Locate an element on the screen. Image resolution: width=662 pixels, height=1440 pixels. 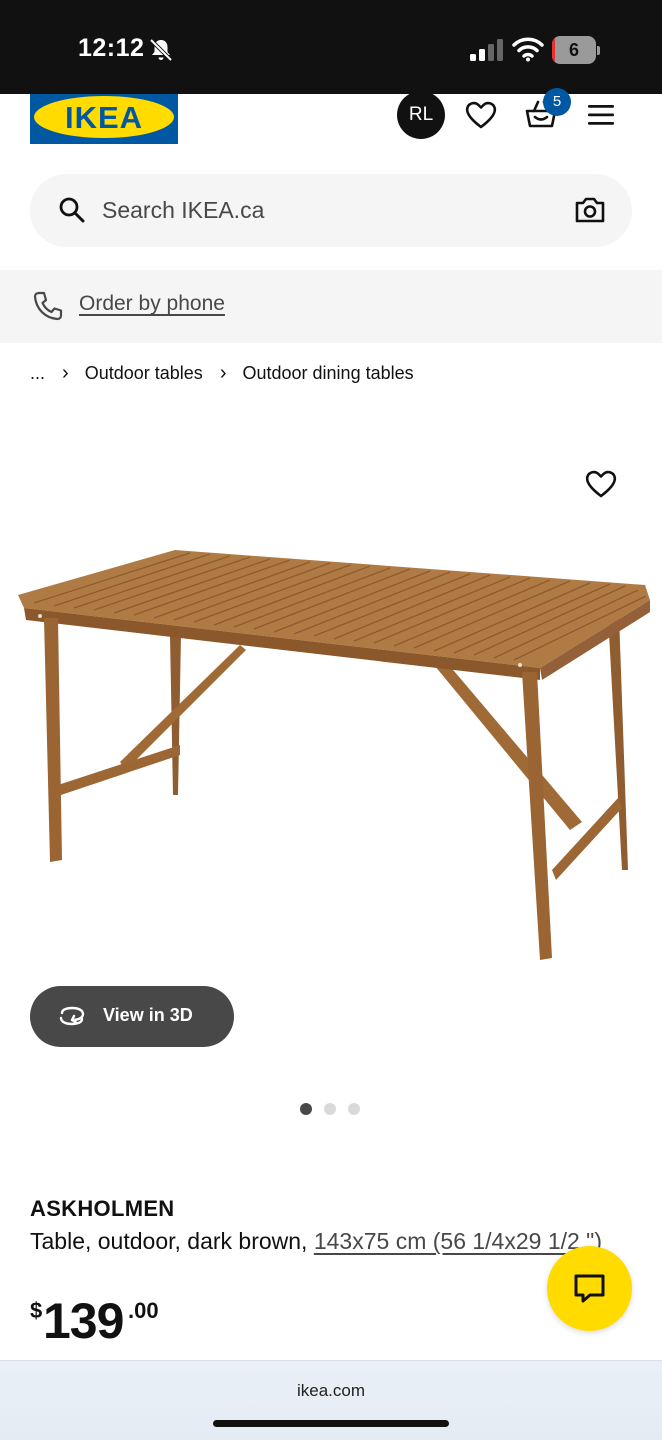
logo-text: IKEA is located at coordinates (104, 117).